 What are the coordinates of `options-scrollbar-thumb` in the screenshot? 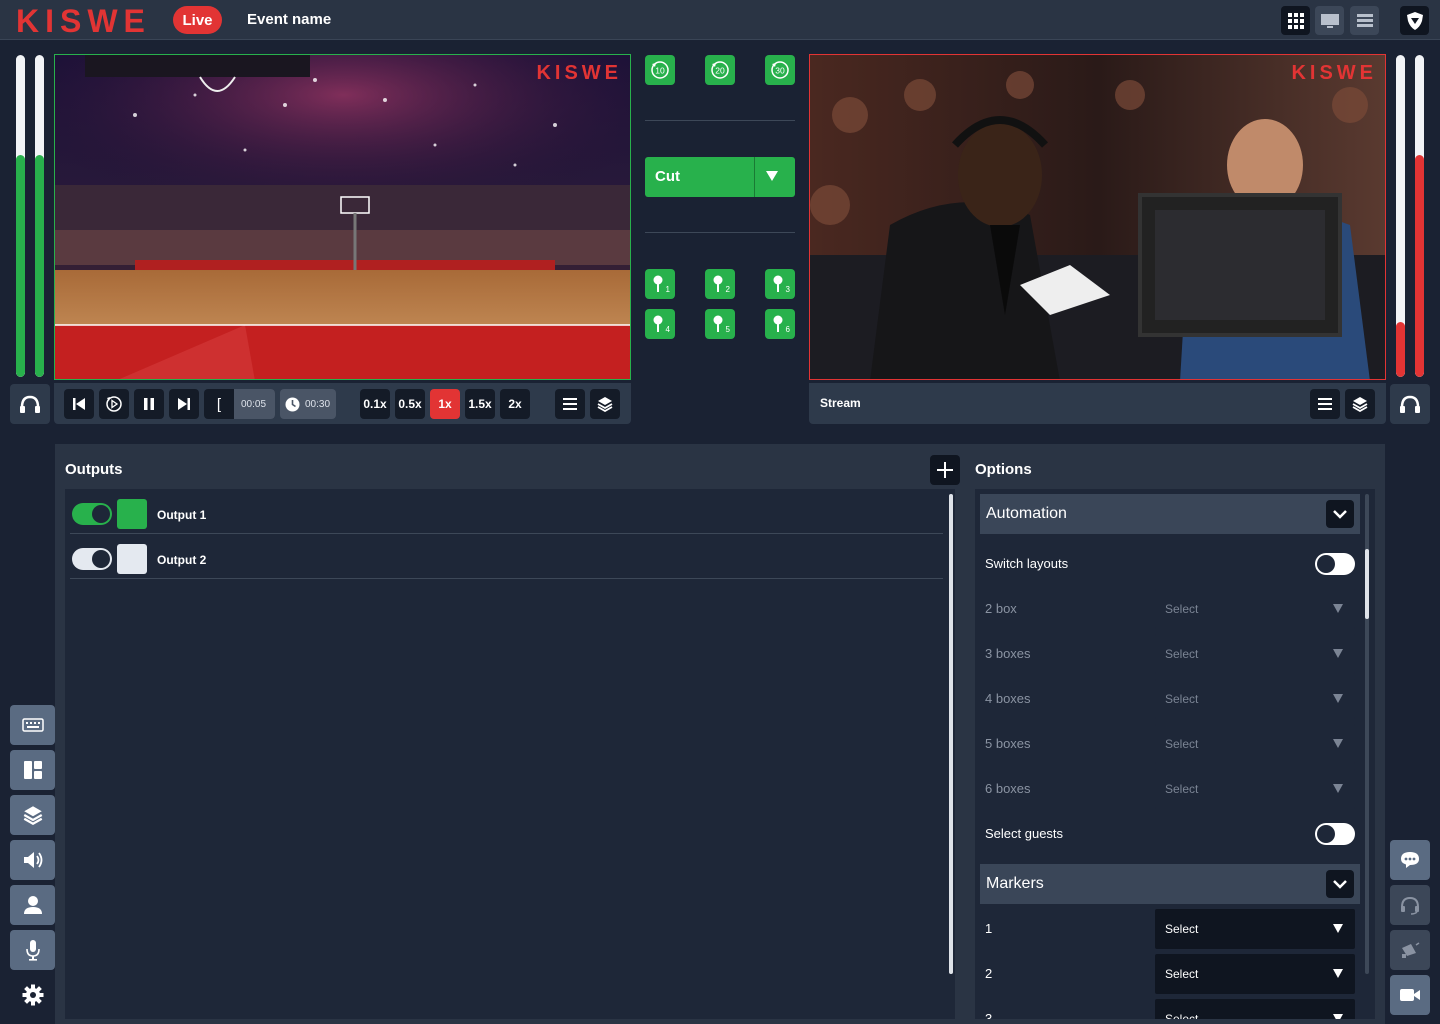 It's located at (1367, 584).